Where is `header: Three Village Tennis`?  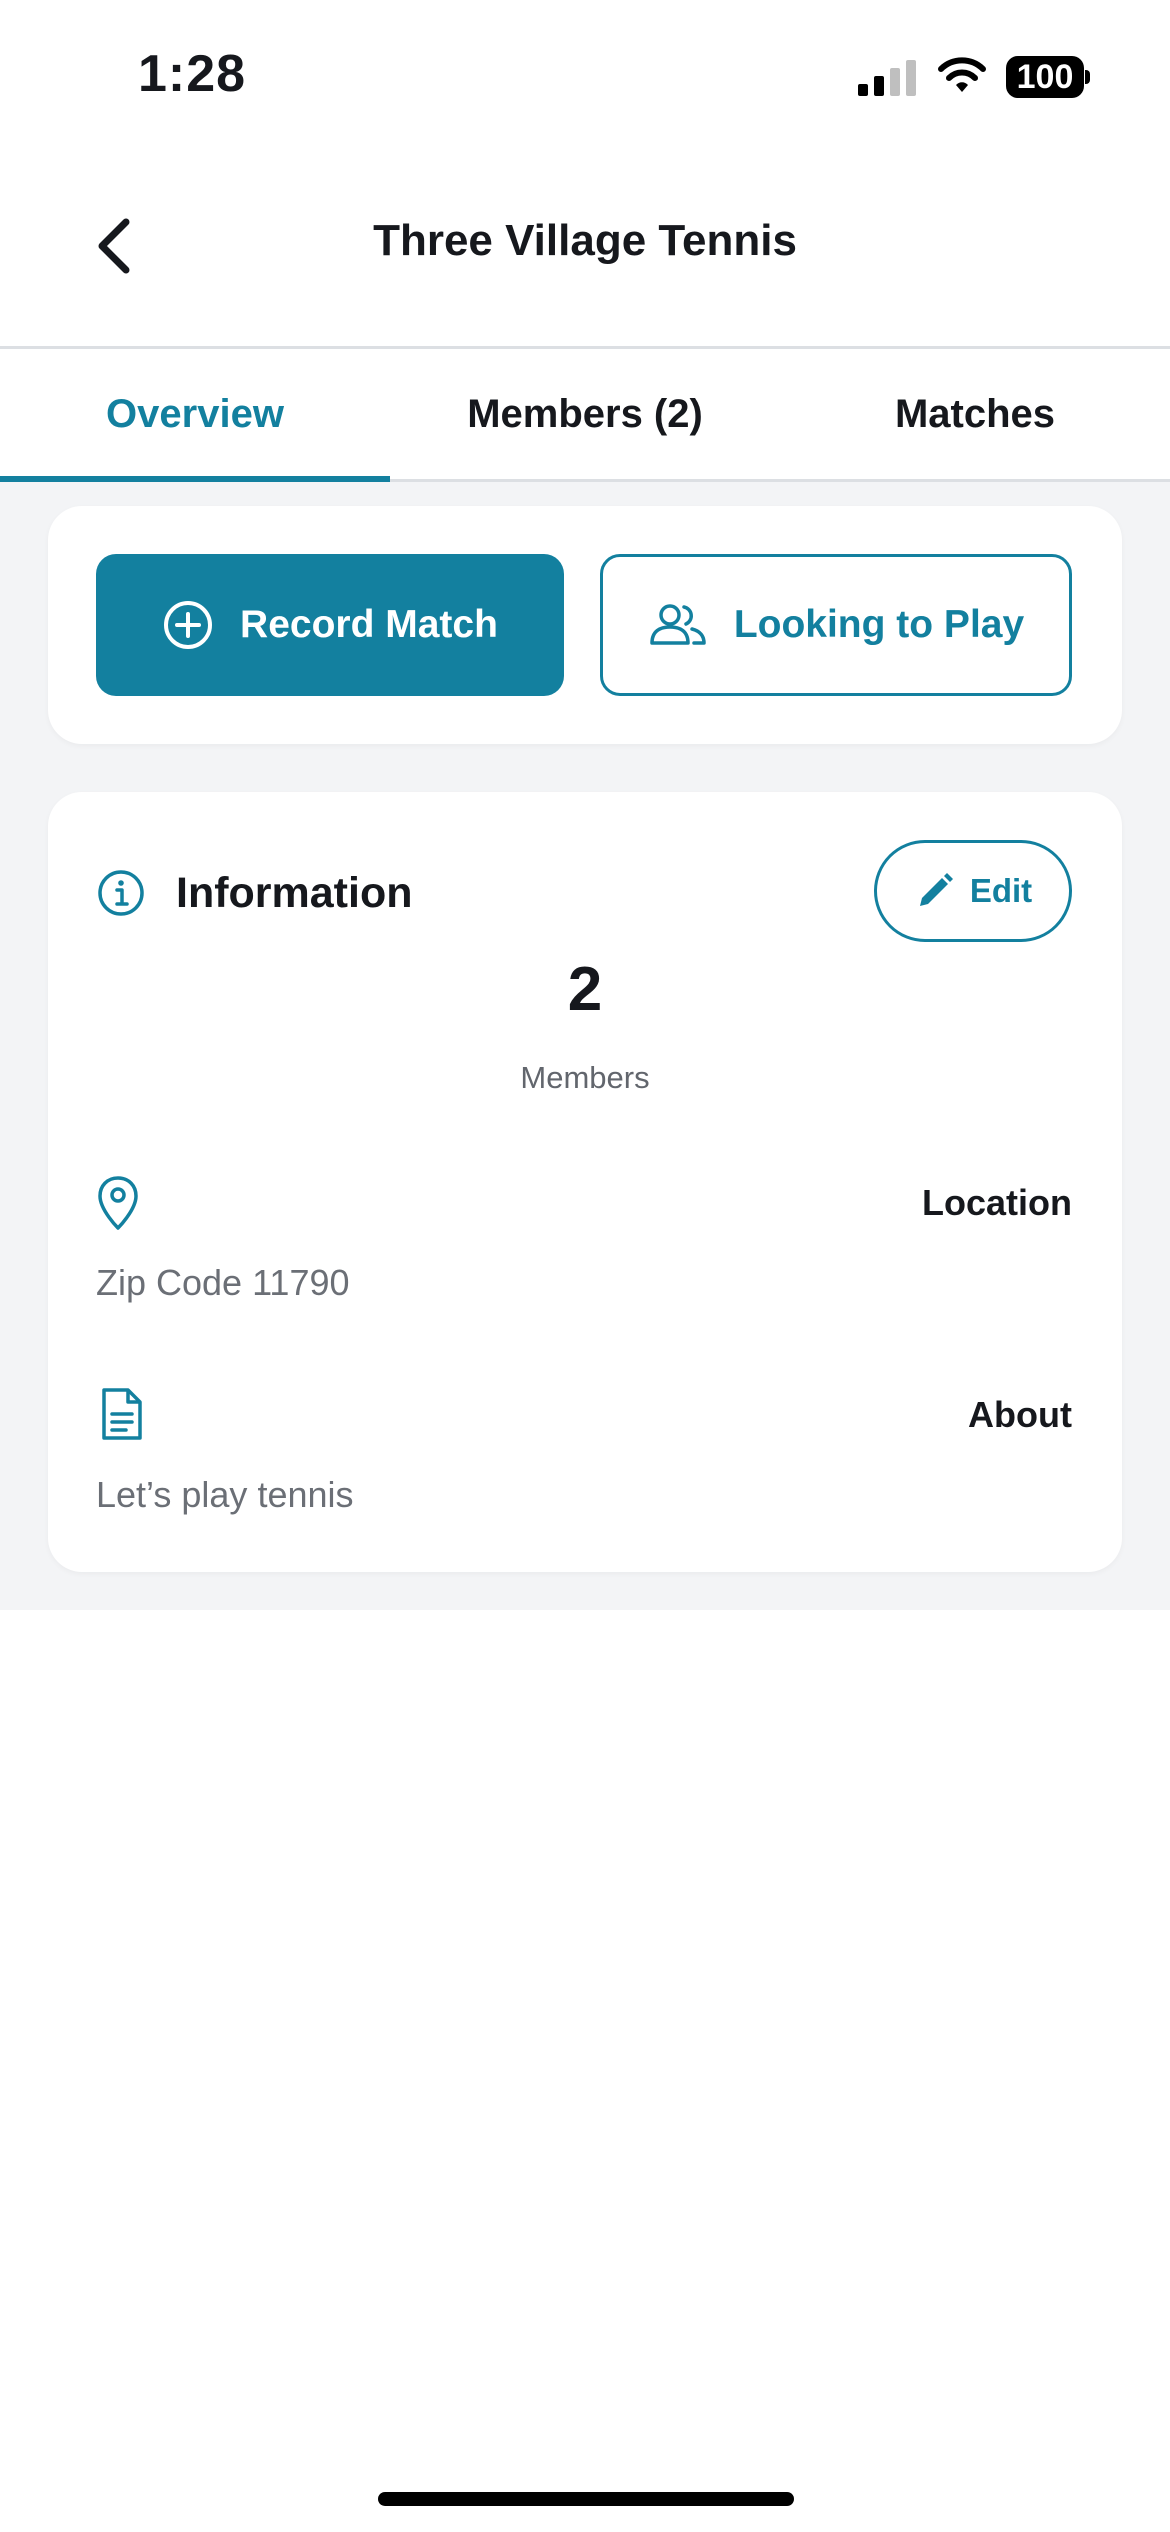
header: Three Village Tennis is located at coordinates (585, 249).